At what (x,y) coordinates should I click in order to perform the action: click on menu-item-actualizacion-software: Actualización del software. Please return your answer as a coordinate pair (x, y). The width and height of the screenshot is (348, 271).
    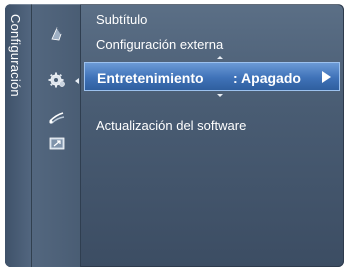
    Looking at the image, I should click on (171, 125).